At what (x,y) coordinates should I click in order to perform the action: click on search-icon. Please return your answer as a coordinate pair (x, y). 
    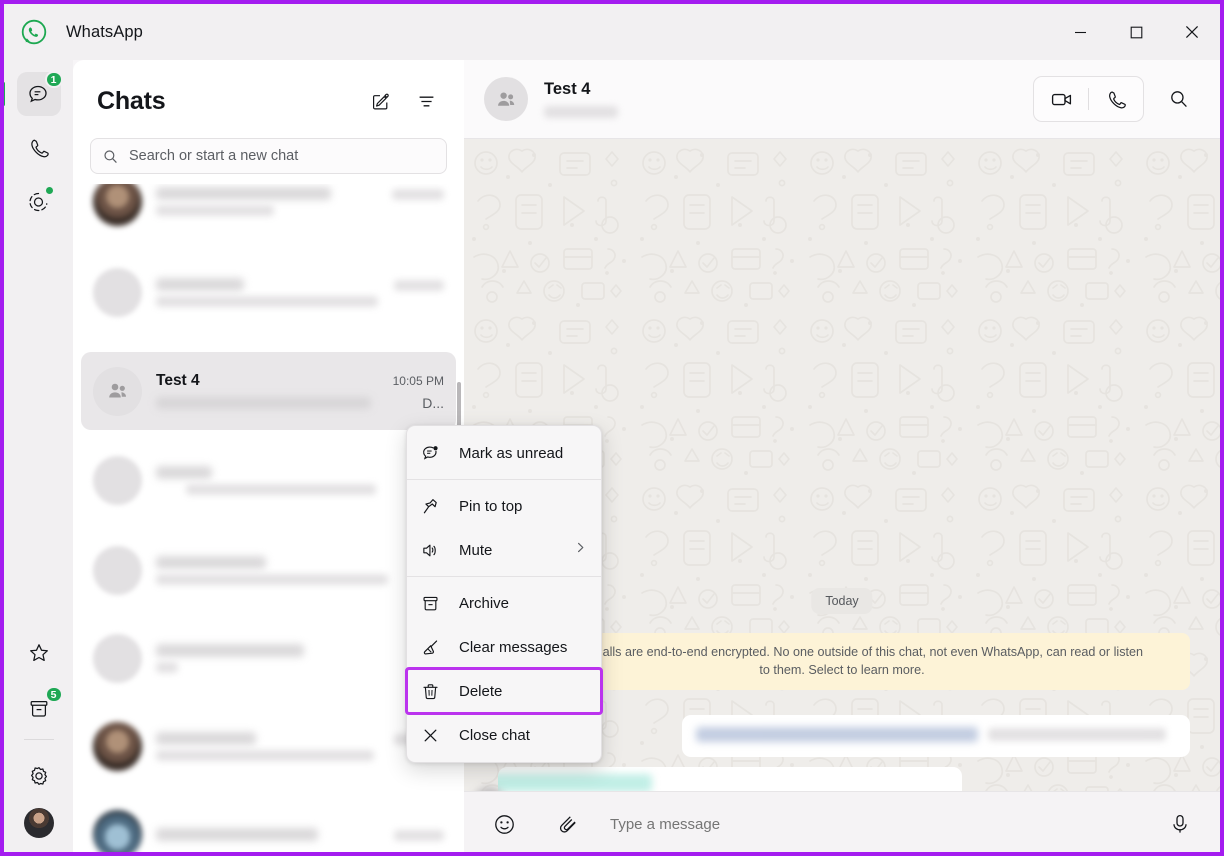
    Looking at the image, I should click on (110, 156).